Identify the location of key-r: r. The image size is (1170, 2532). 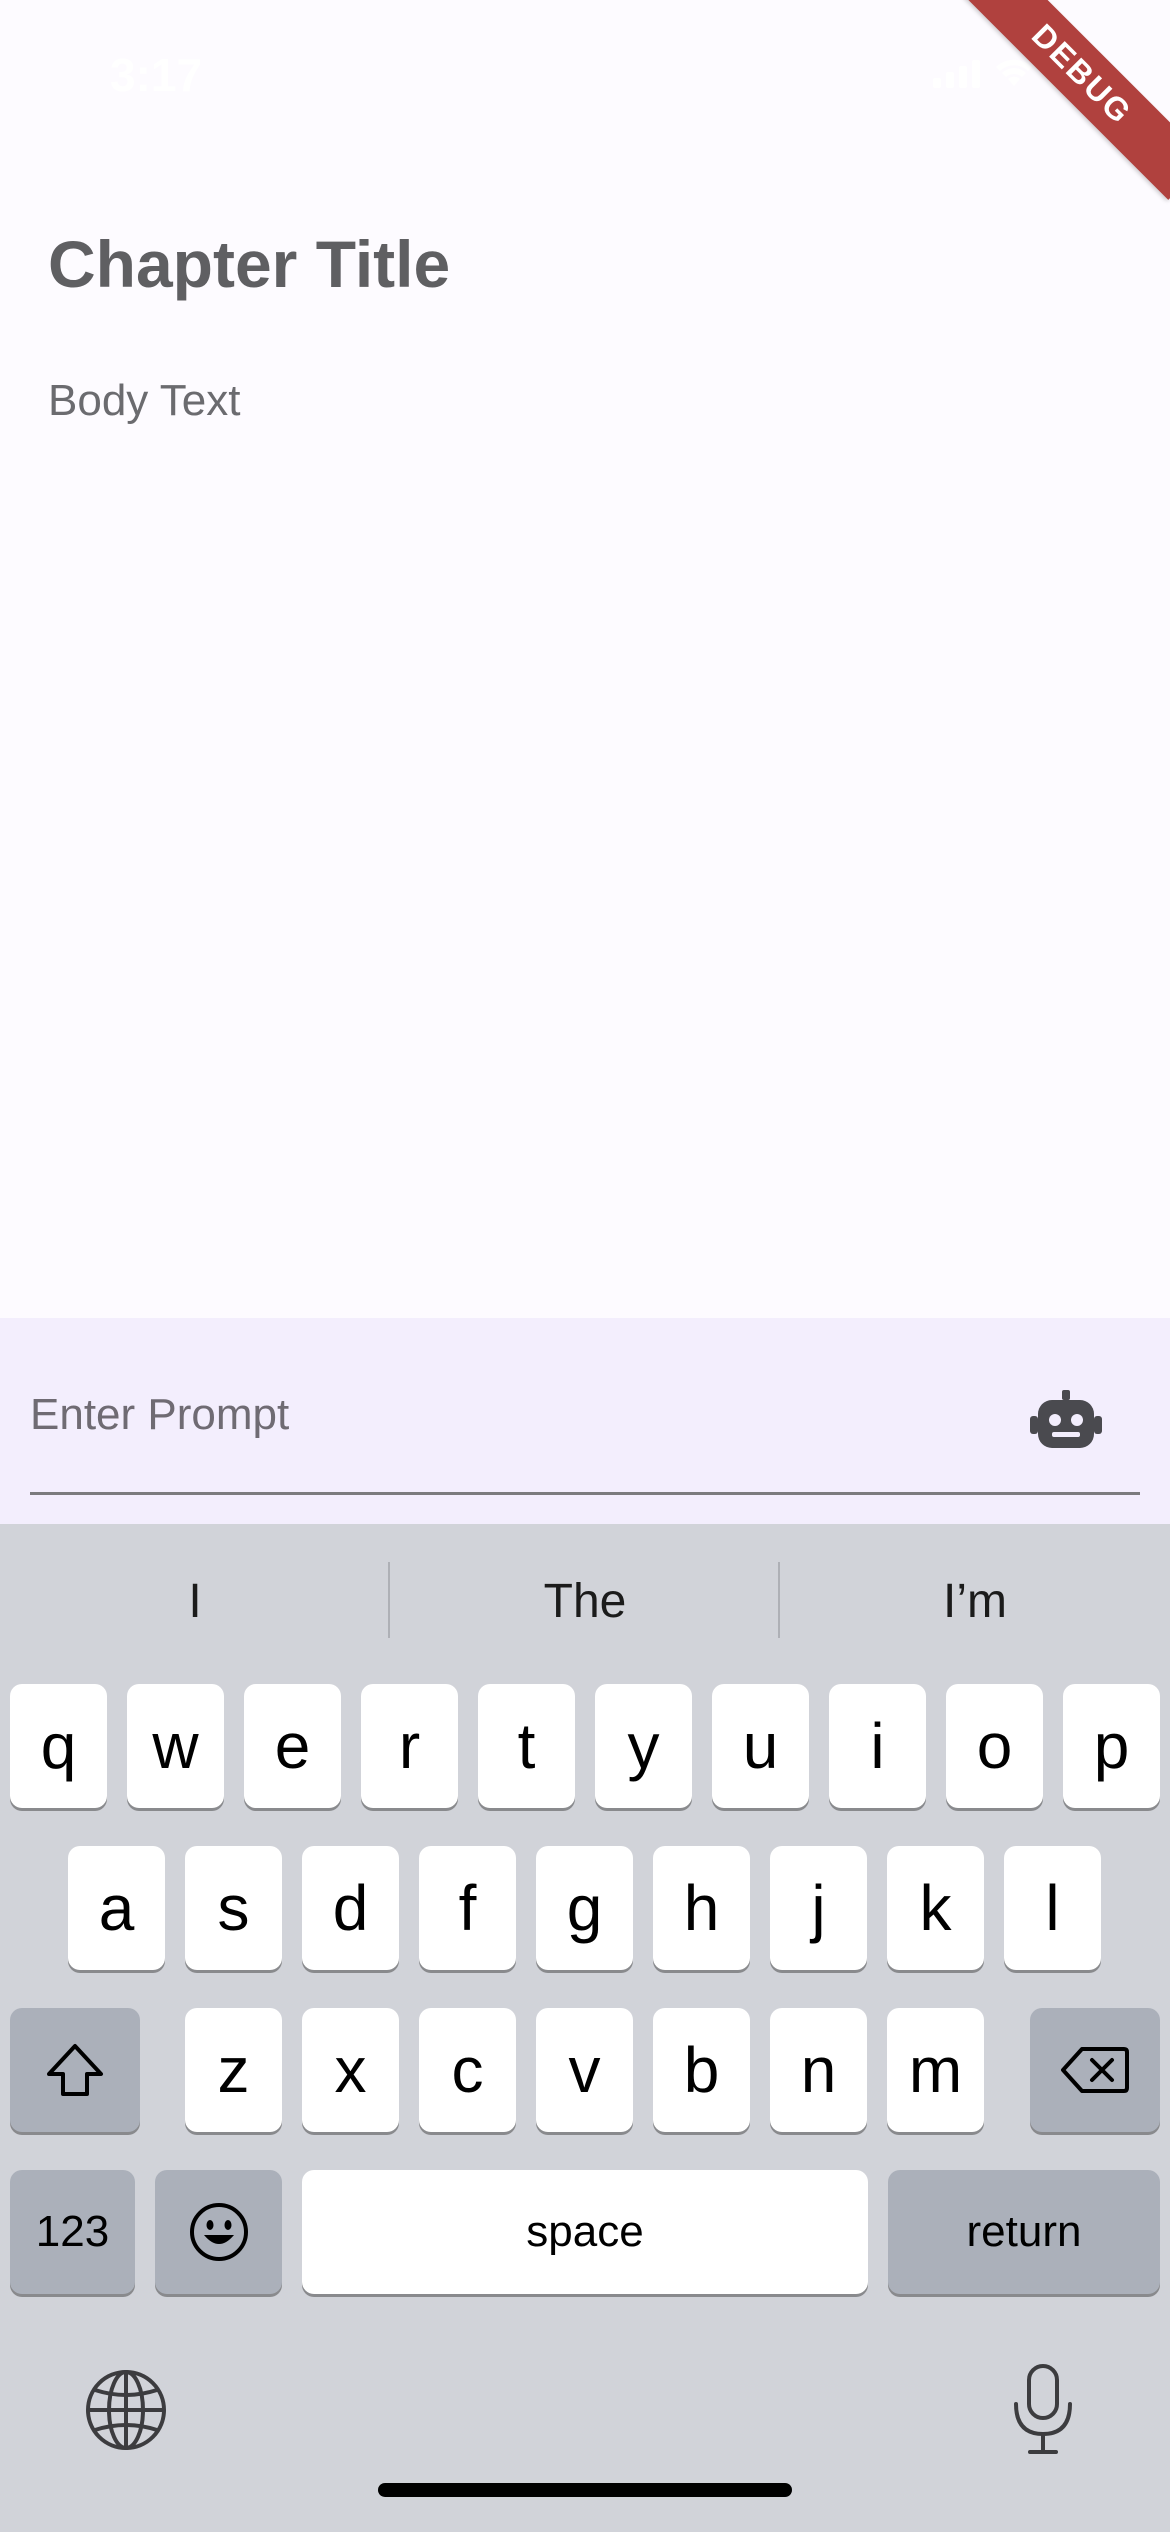
(409, 1746).